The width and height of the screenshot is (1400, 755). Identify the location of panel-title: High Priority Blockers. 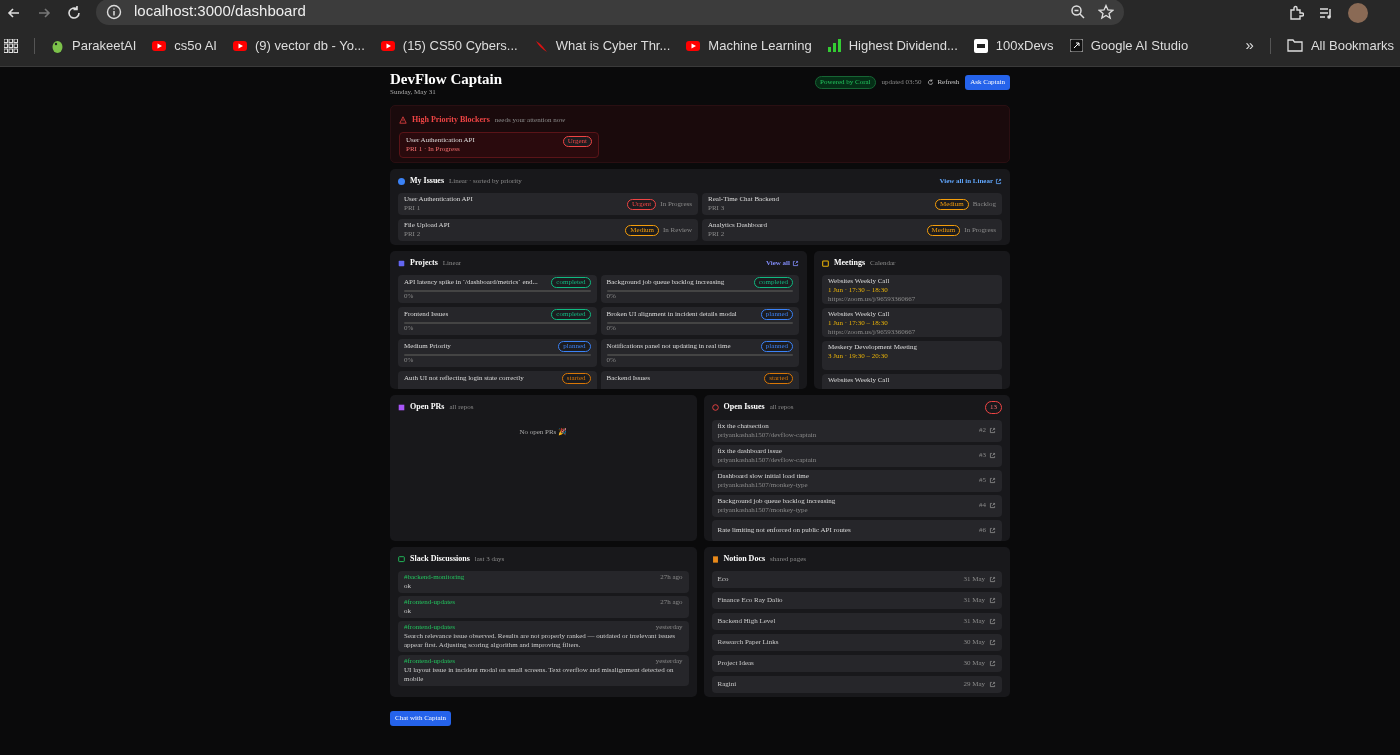
(451, 120).